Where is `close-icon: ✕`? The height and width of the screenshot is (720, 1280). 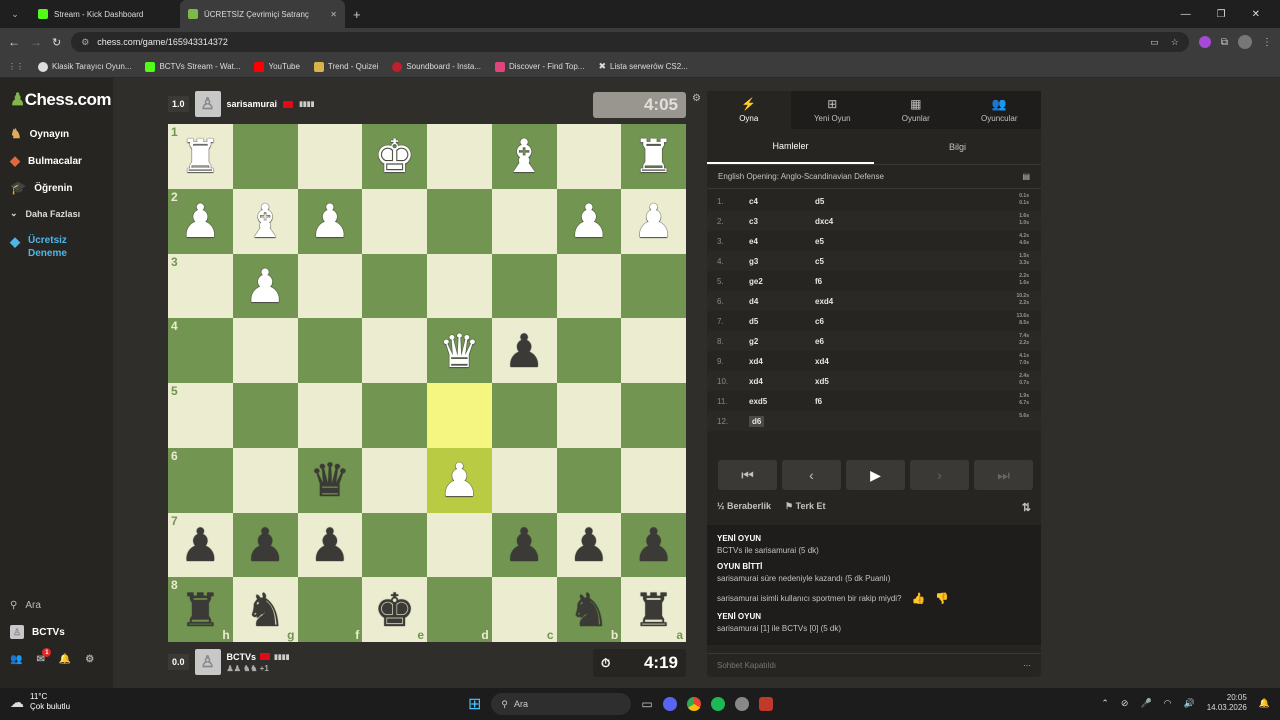 close-icon: ✕ is located at coordinates (333, 14).